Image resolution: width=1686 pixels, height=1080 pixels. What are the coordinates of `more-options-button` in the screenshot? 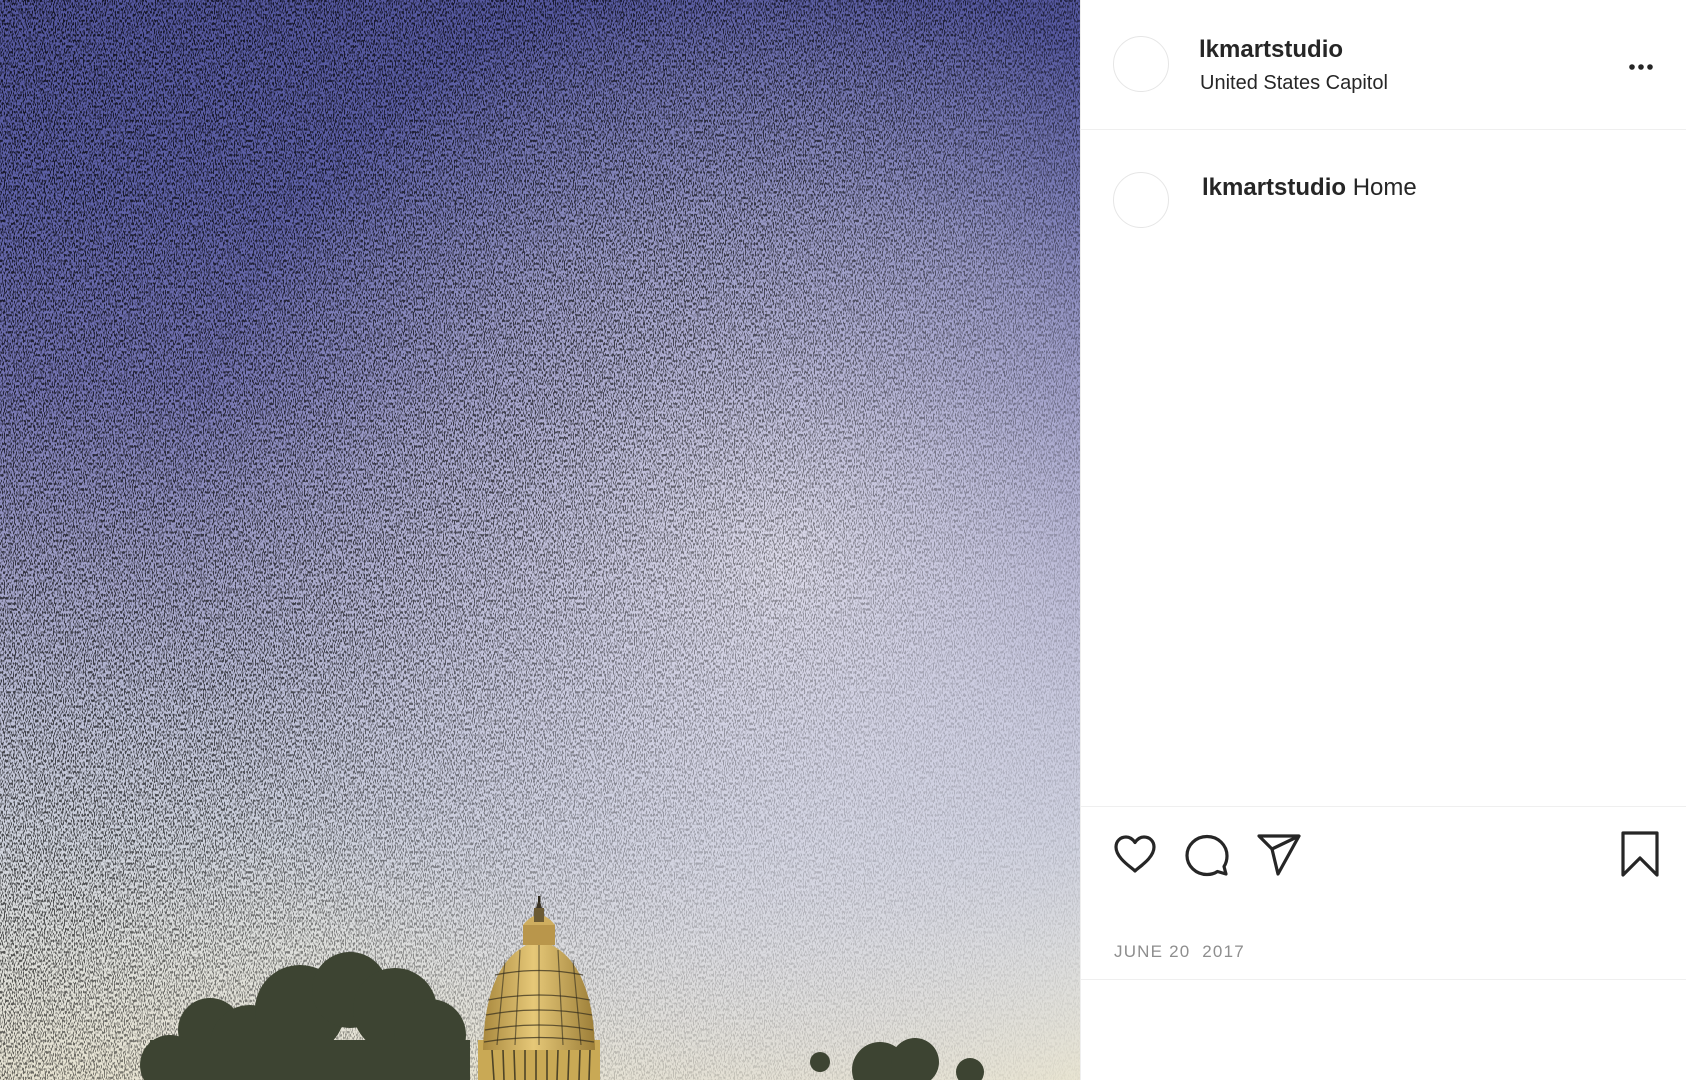 It's located at (1641, 65).